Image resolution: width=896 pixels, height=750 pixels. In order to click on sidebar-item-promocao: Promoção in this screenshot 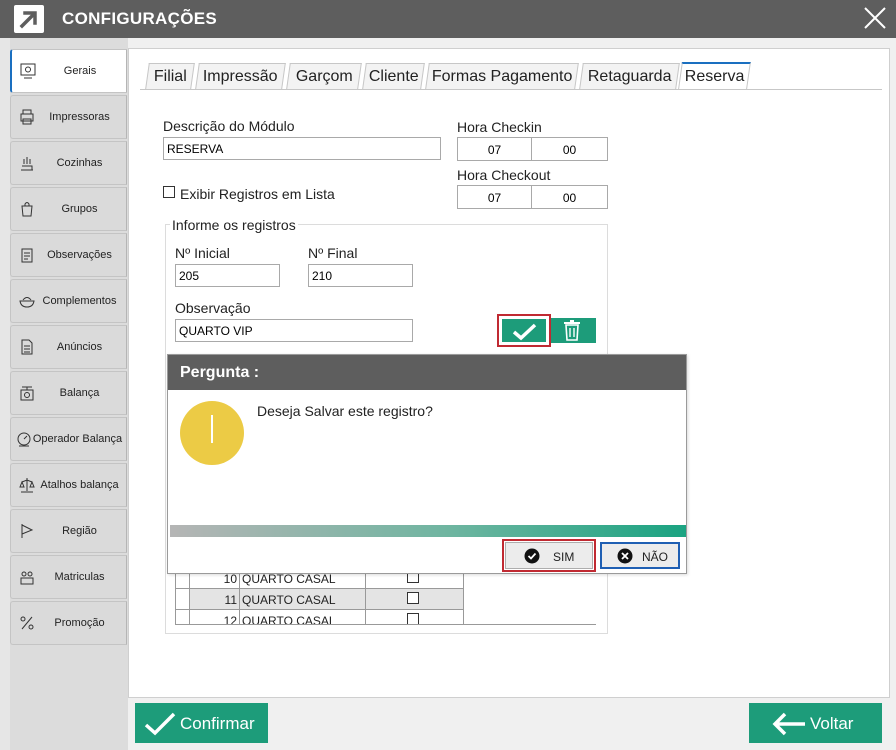, I will do `click(68, 623)`.